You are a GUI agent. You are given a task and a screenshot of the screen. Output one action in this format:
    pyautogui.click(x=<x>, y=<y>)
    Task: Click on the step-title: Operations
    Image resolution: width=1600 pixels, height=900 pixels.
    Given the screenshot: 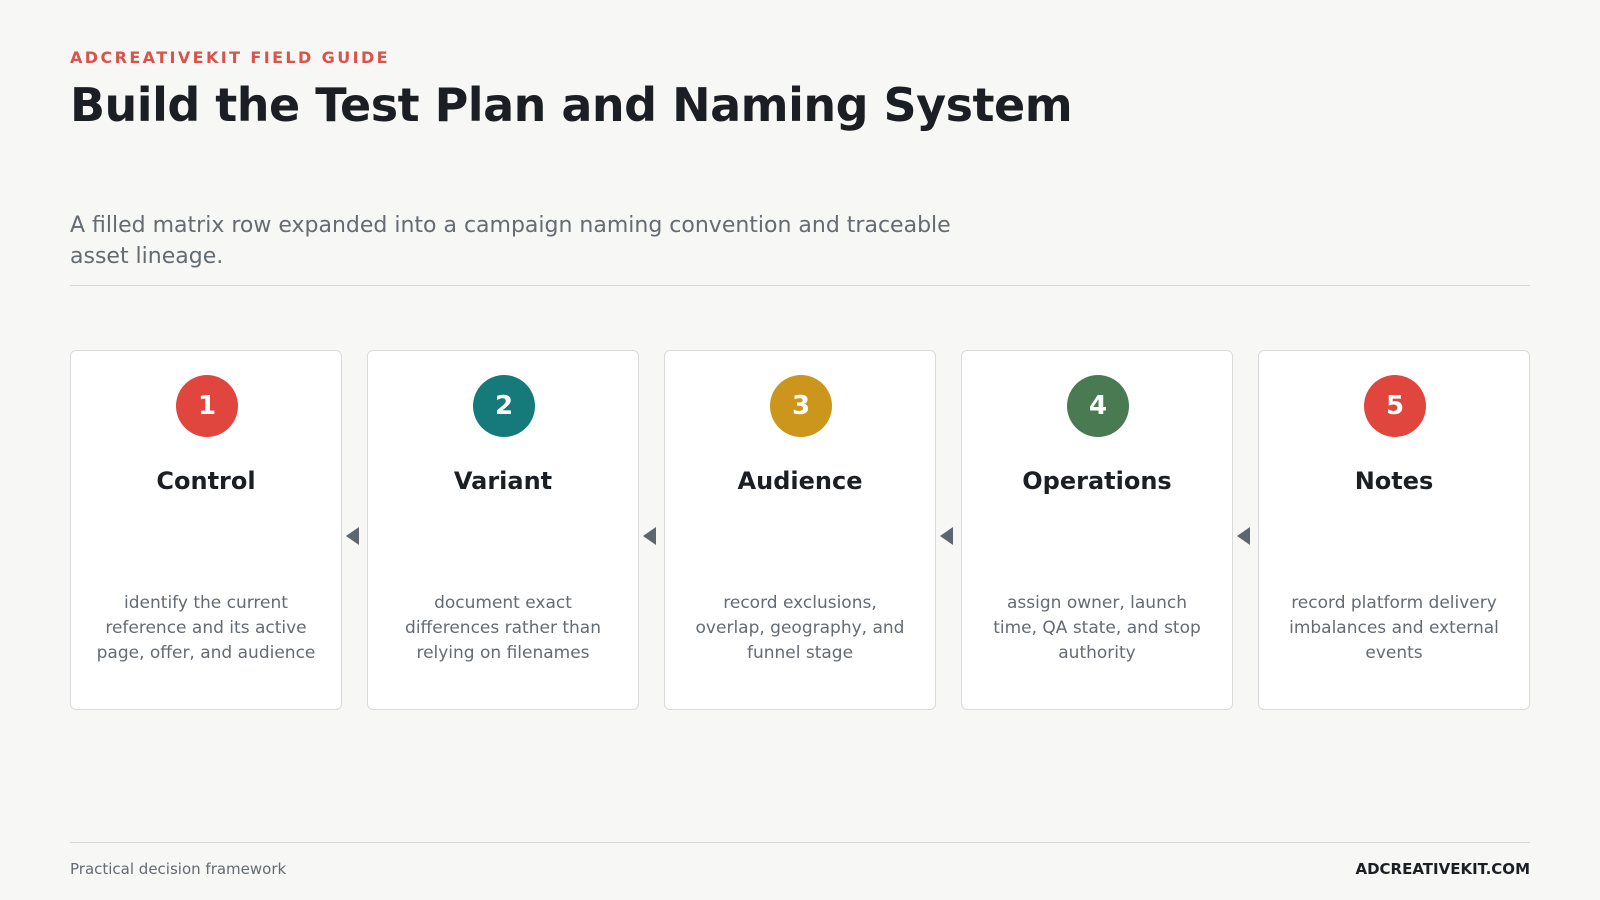 What is the action you would take?
    pyautogui.click(x=1097, y=481)
    